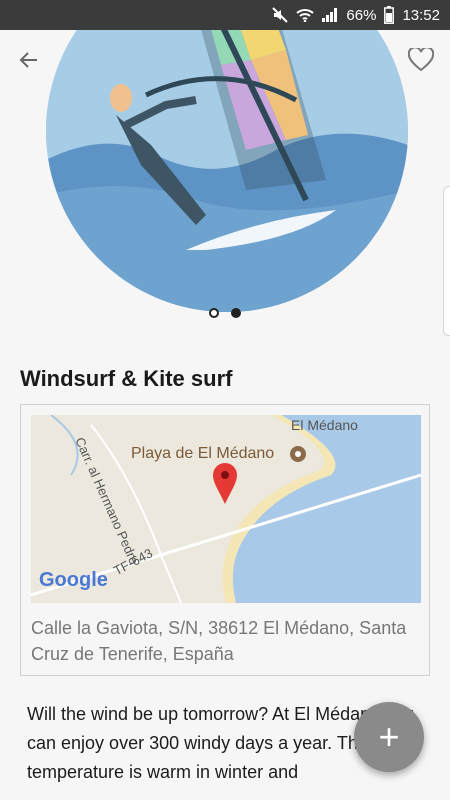 This screenshot has height=800, width=450. What do you see at coordinates (330, 15) in the screenshot?
I see `signal-icon` at bounding box center [330, 15].